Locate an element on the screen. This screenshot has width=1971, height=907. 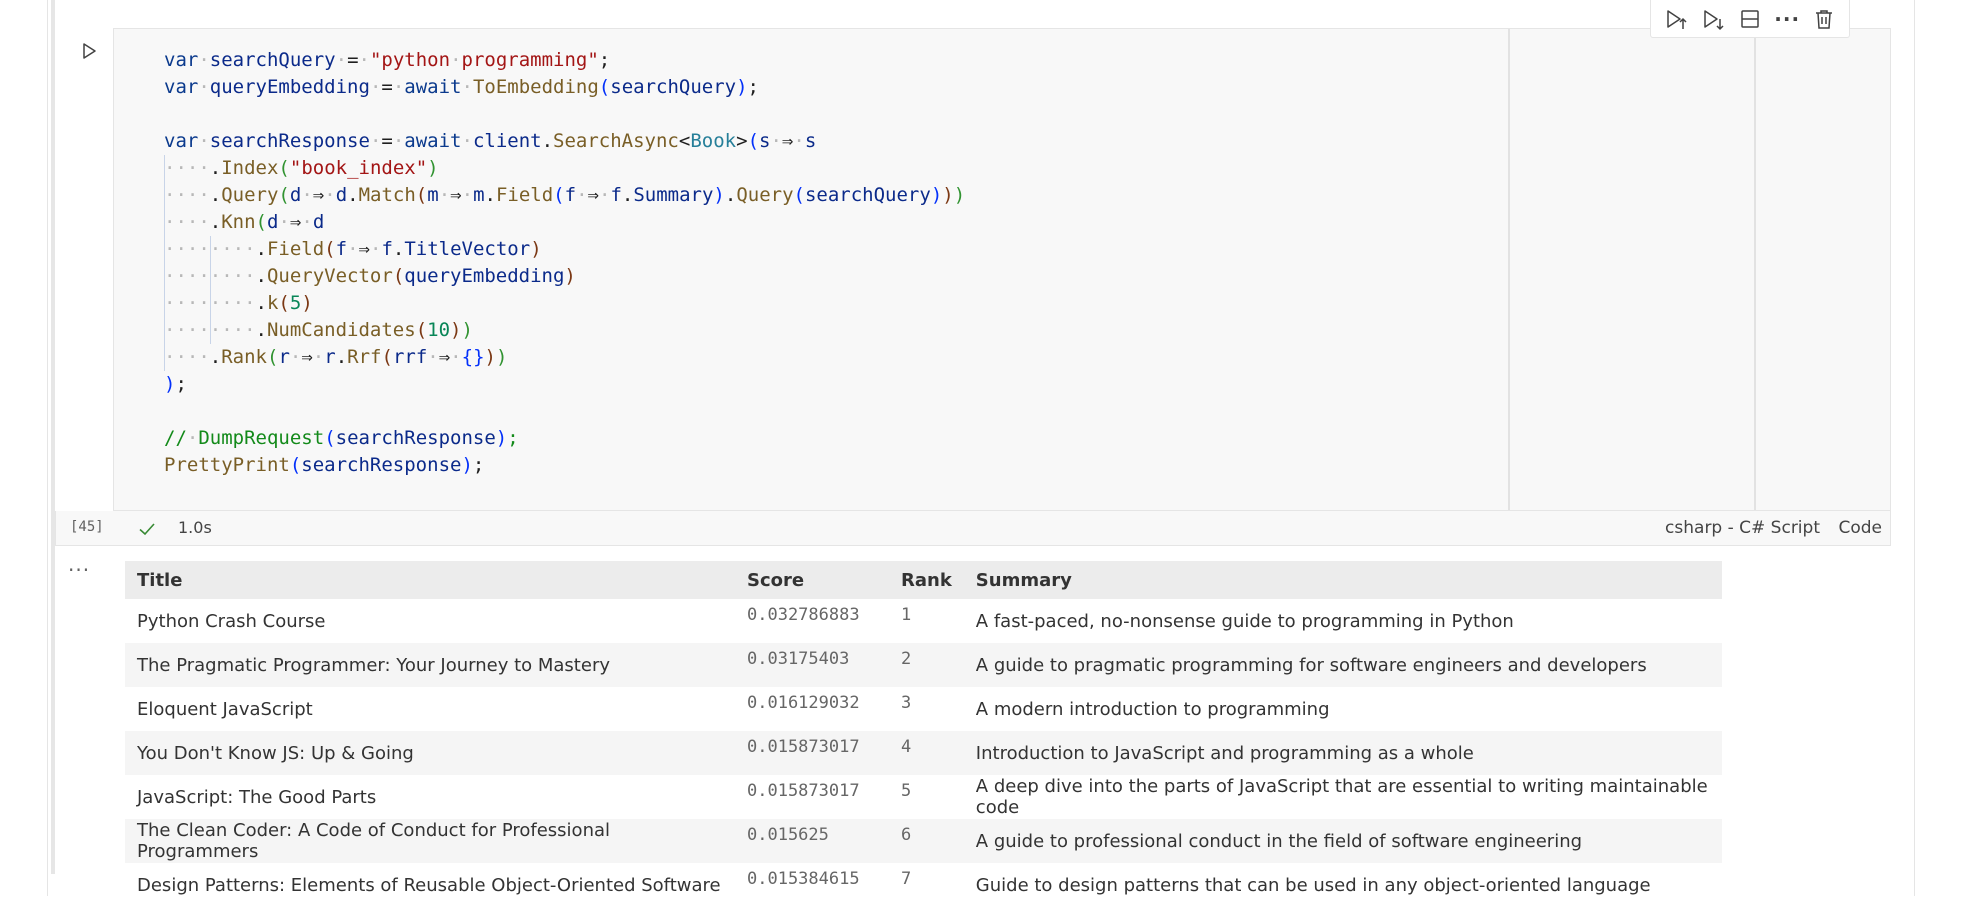
split-cell-button is located at coordinates (1750, 19).